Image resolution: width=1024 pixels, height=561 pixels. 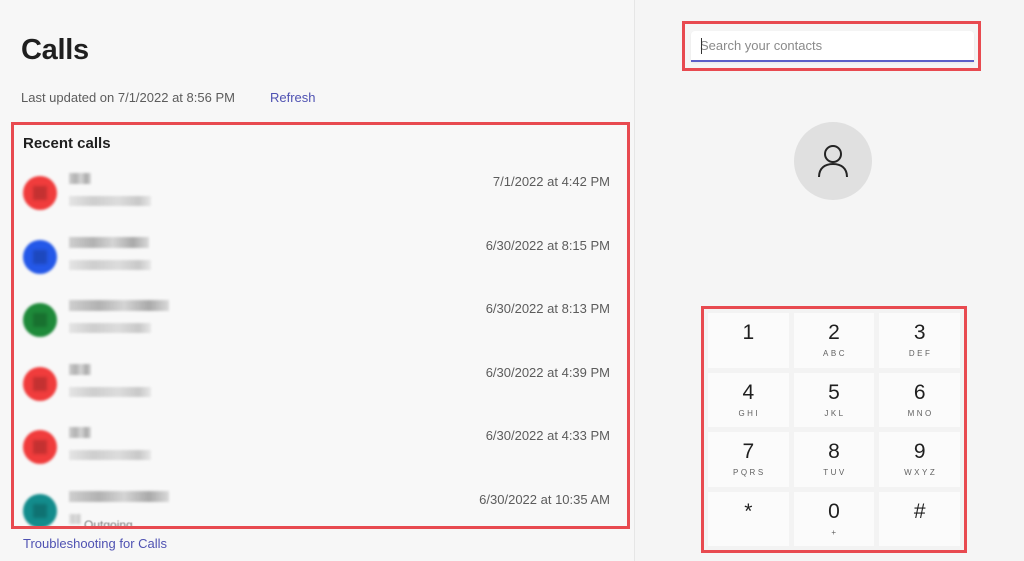 I want to click on dialpad-key: 3 DEF, so click(x=919, y=340).